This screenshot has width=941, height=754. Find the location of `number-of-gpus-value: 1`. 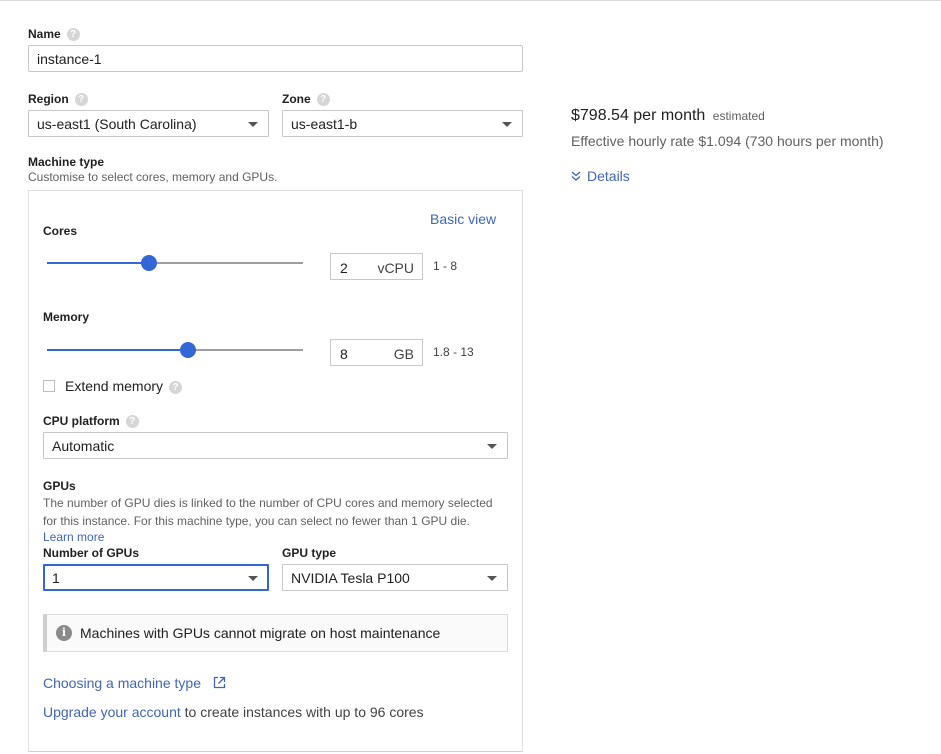

number-of-gpus-value: 1 is located at coordinates (56, 577).